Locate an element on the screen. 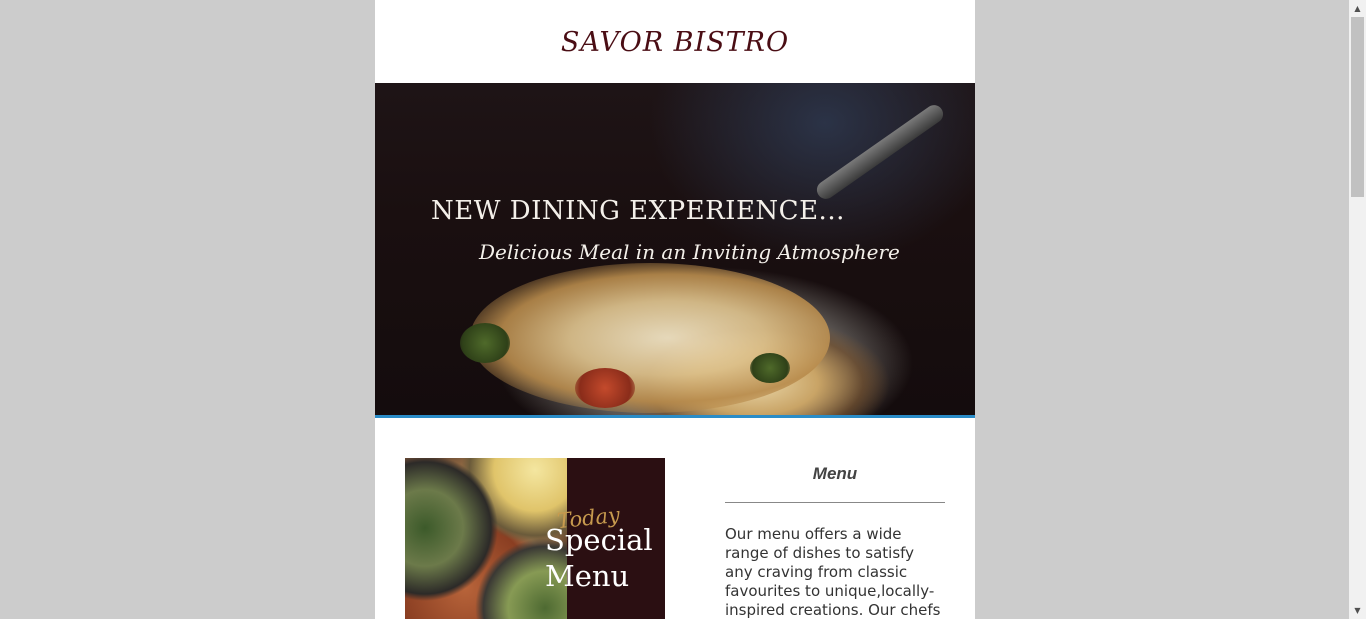 This screenshot has width=1366, height=619. pan-handle is located at coordinates (880, 152).